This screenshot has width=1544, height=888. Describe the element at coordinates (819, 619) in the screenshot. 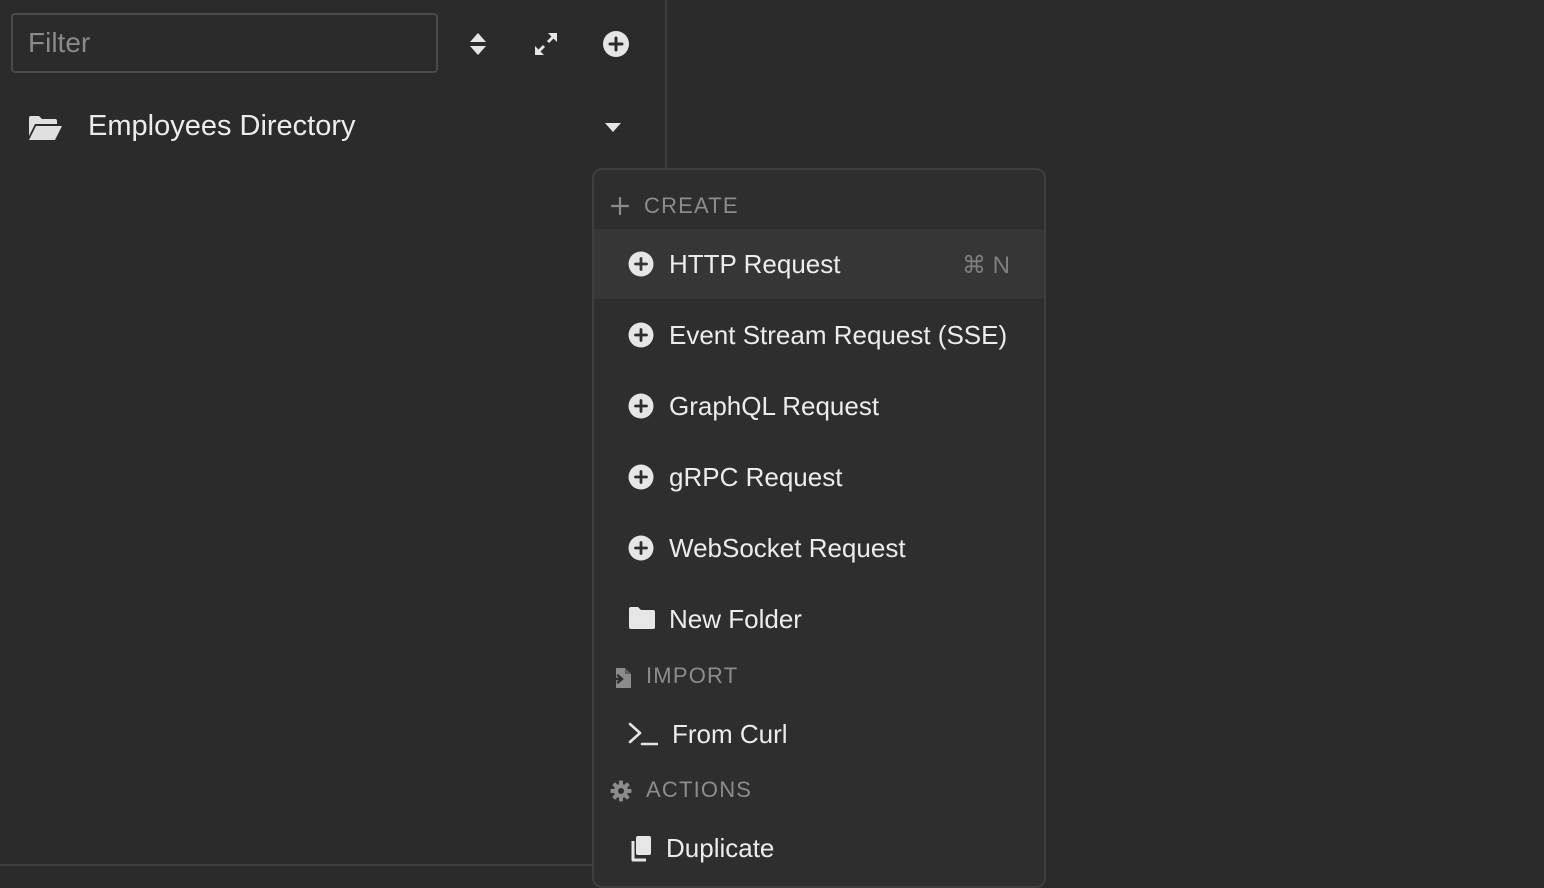

I see `menu-item-new-folder: New Folder` at that location.